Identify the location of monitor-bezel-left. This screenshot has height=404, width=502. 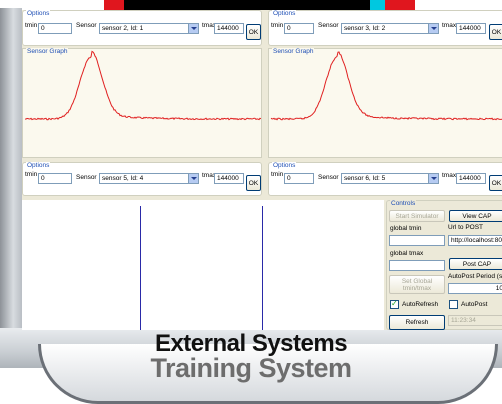
(11, 173).